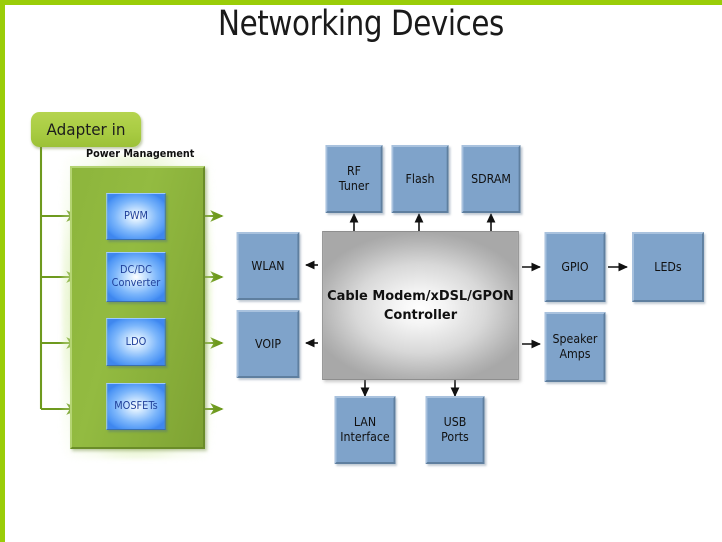  Describe the element at coordinates (420, 296) in the screenshot. I see `controller-label-line1: Cable Modem/xDSL/GPON` at that location.